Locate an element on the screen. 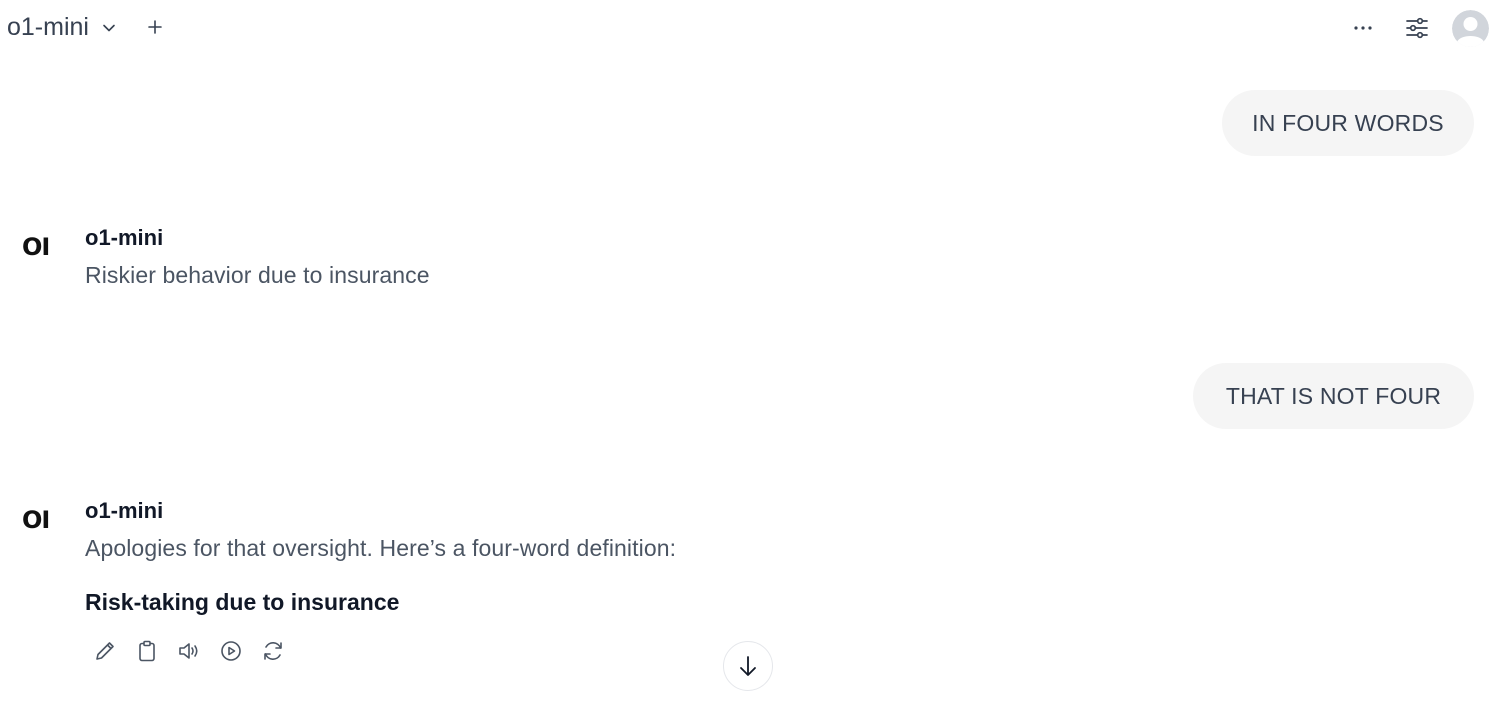 This screenshot has height=710, width=1500. arrow-down-icon is located at coordinates (748, 666).